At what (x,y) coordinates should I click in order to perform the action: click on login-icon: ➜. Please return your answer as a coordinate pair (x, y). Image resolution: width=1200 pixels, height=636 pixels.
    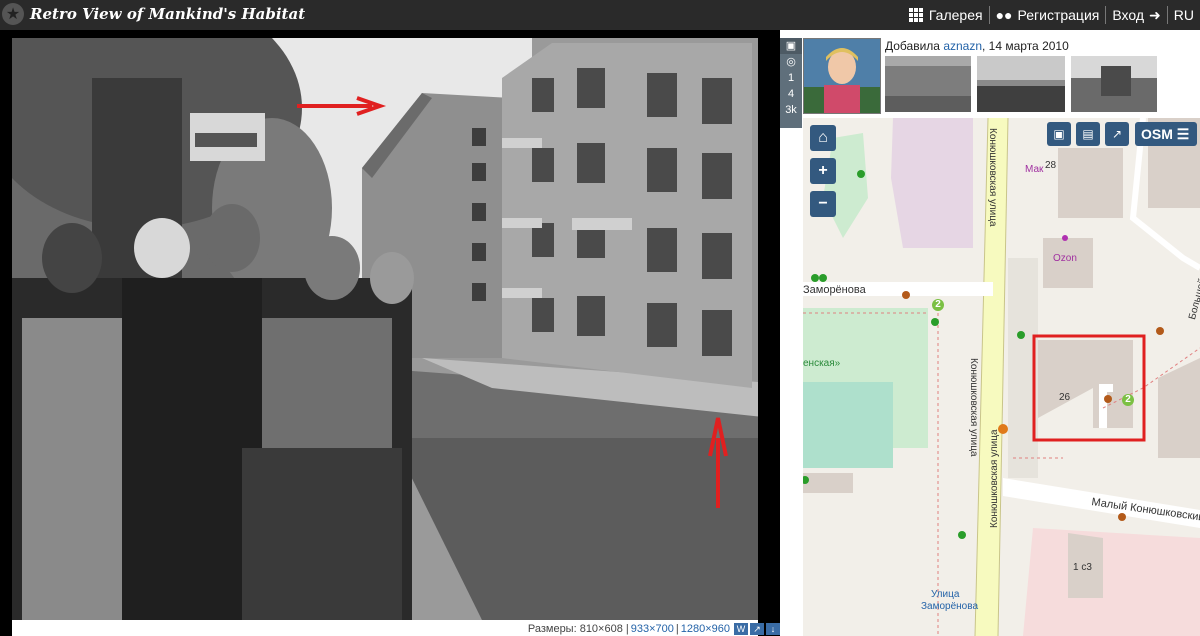
    Looking at the image, I should click on (1155, 14).